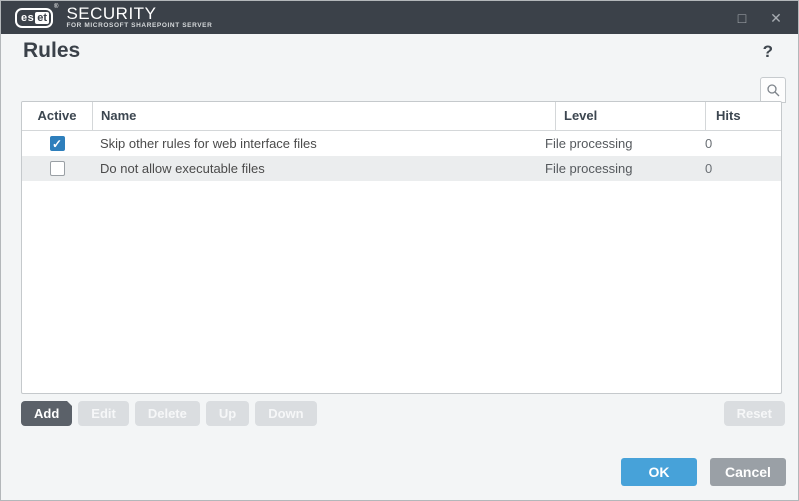 This screenshot has height=501, width=799. Describe the element at coordinates (742, 18) in the screenshot. I see `maximize-icon: □` at that location.